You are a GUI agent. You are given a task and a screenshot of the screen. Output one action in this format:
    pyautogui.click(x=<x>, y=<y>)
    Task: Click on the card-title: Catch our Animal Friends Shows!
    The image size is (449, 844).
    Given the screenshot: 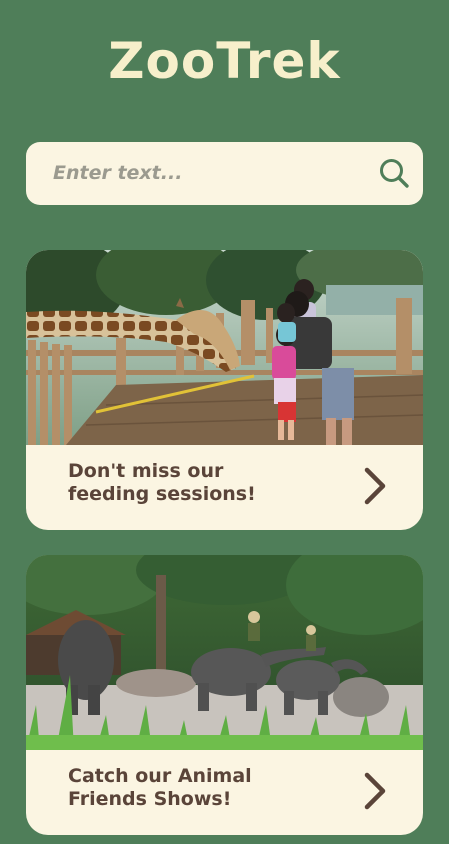 What is the action you would take?
    pyautogui.click(x=208, y=788)
    